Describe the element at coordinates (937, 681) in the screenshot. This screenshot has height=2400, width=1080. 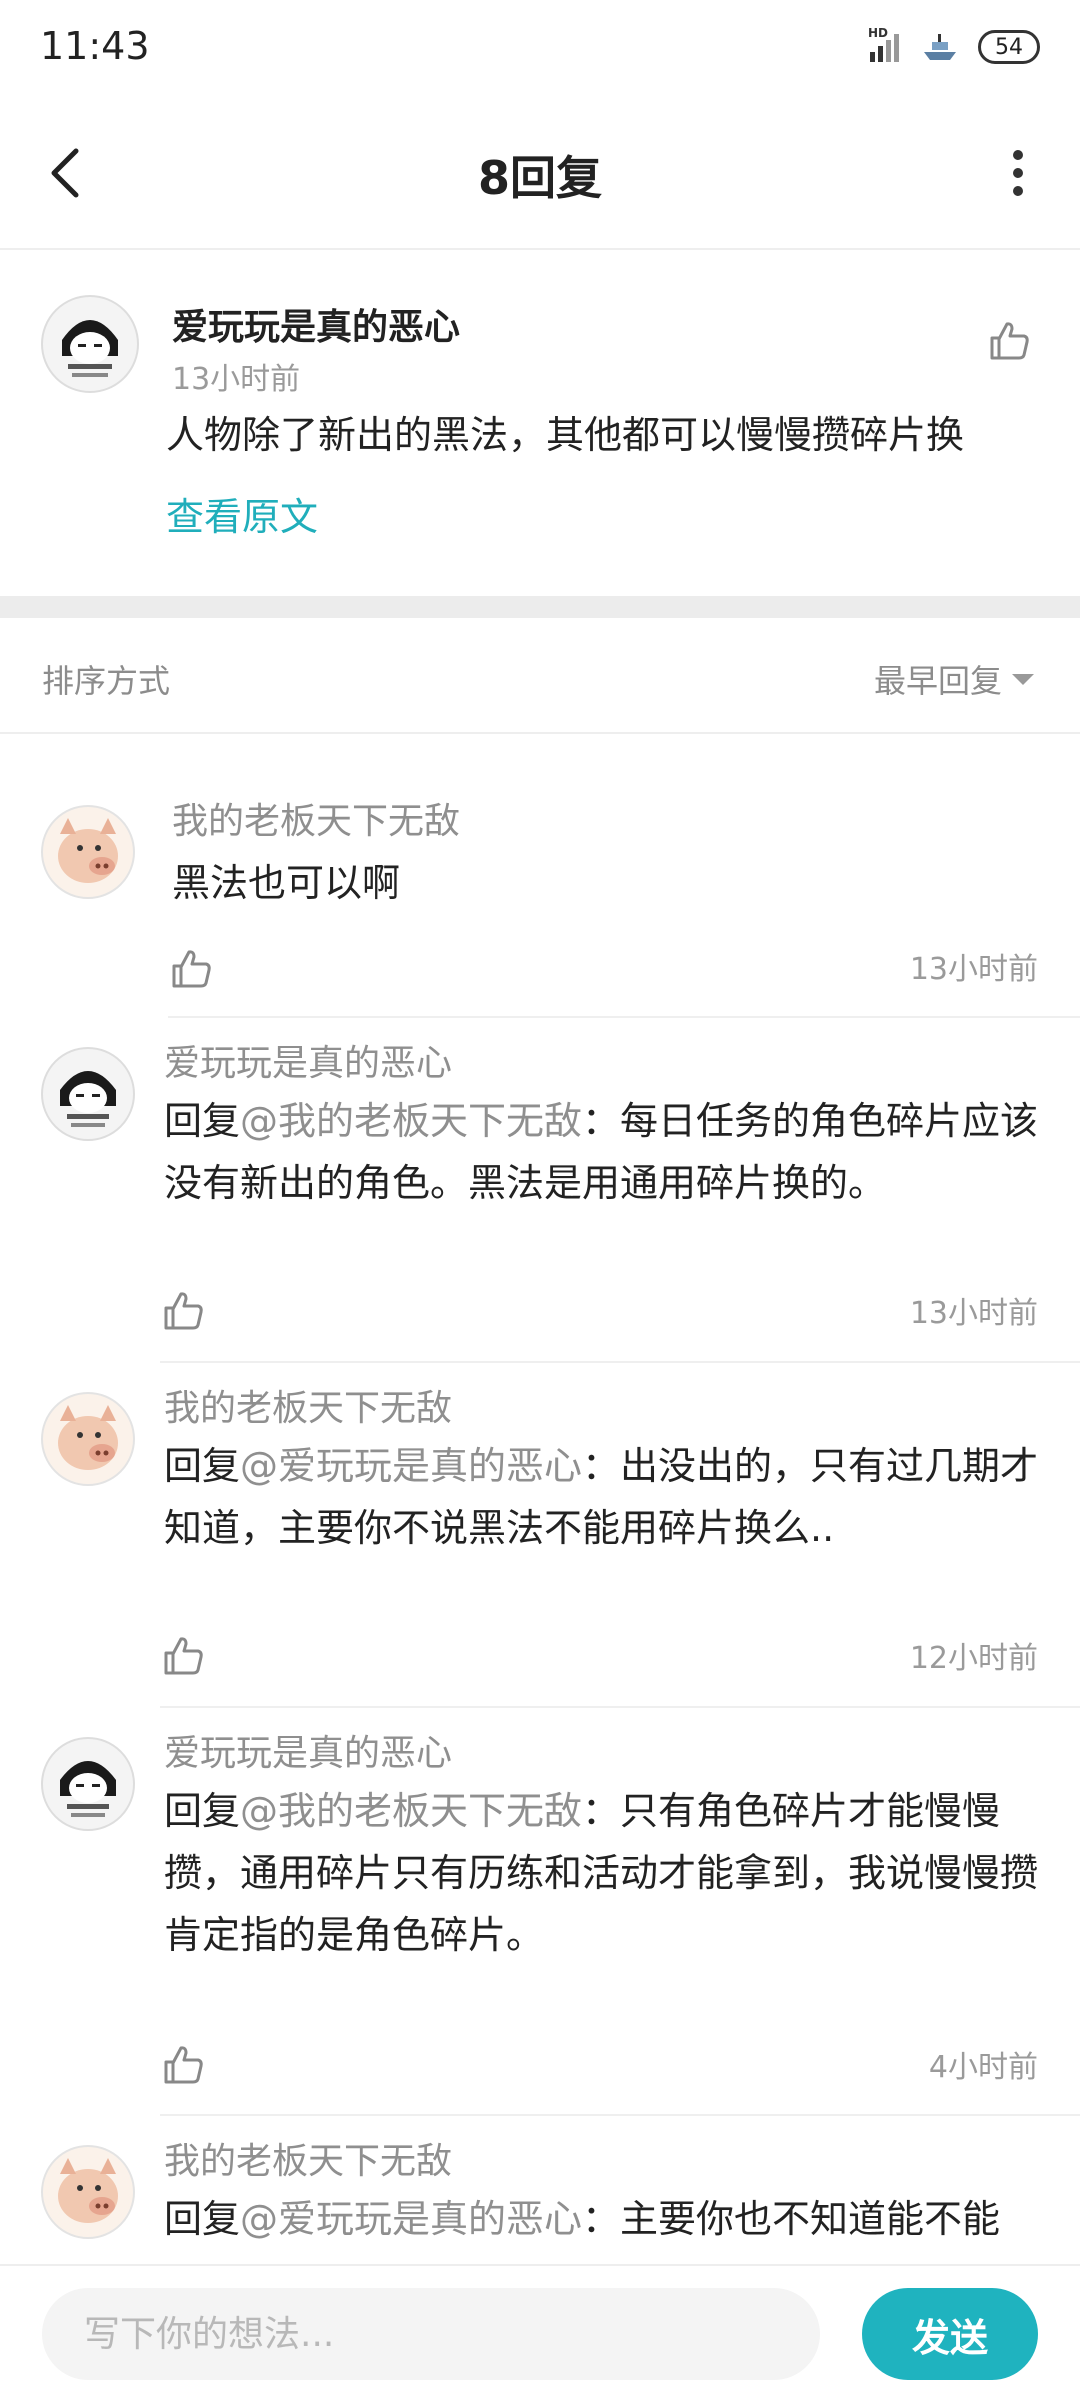
I see `sort-selected: 最早回复` at that location.